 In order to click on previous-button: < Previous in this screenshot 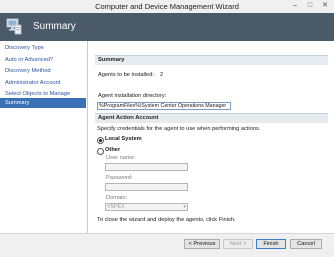, I will do `click(202, 244)`.